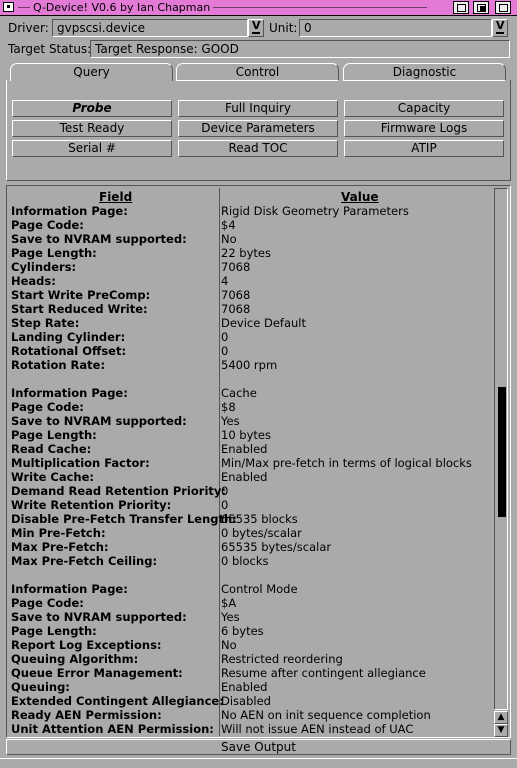  I want to click on field-cell: Queue Error Management:, so click(97, 673).